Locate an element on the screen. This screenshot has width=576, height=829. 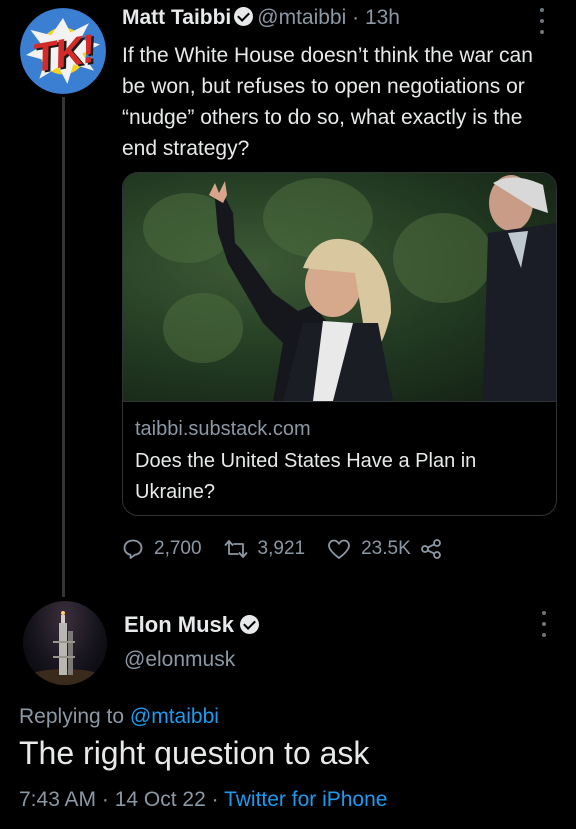
reply-button: 2,700 is located at coordinates (162, 549).